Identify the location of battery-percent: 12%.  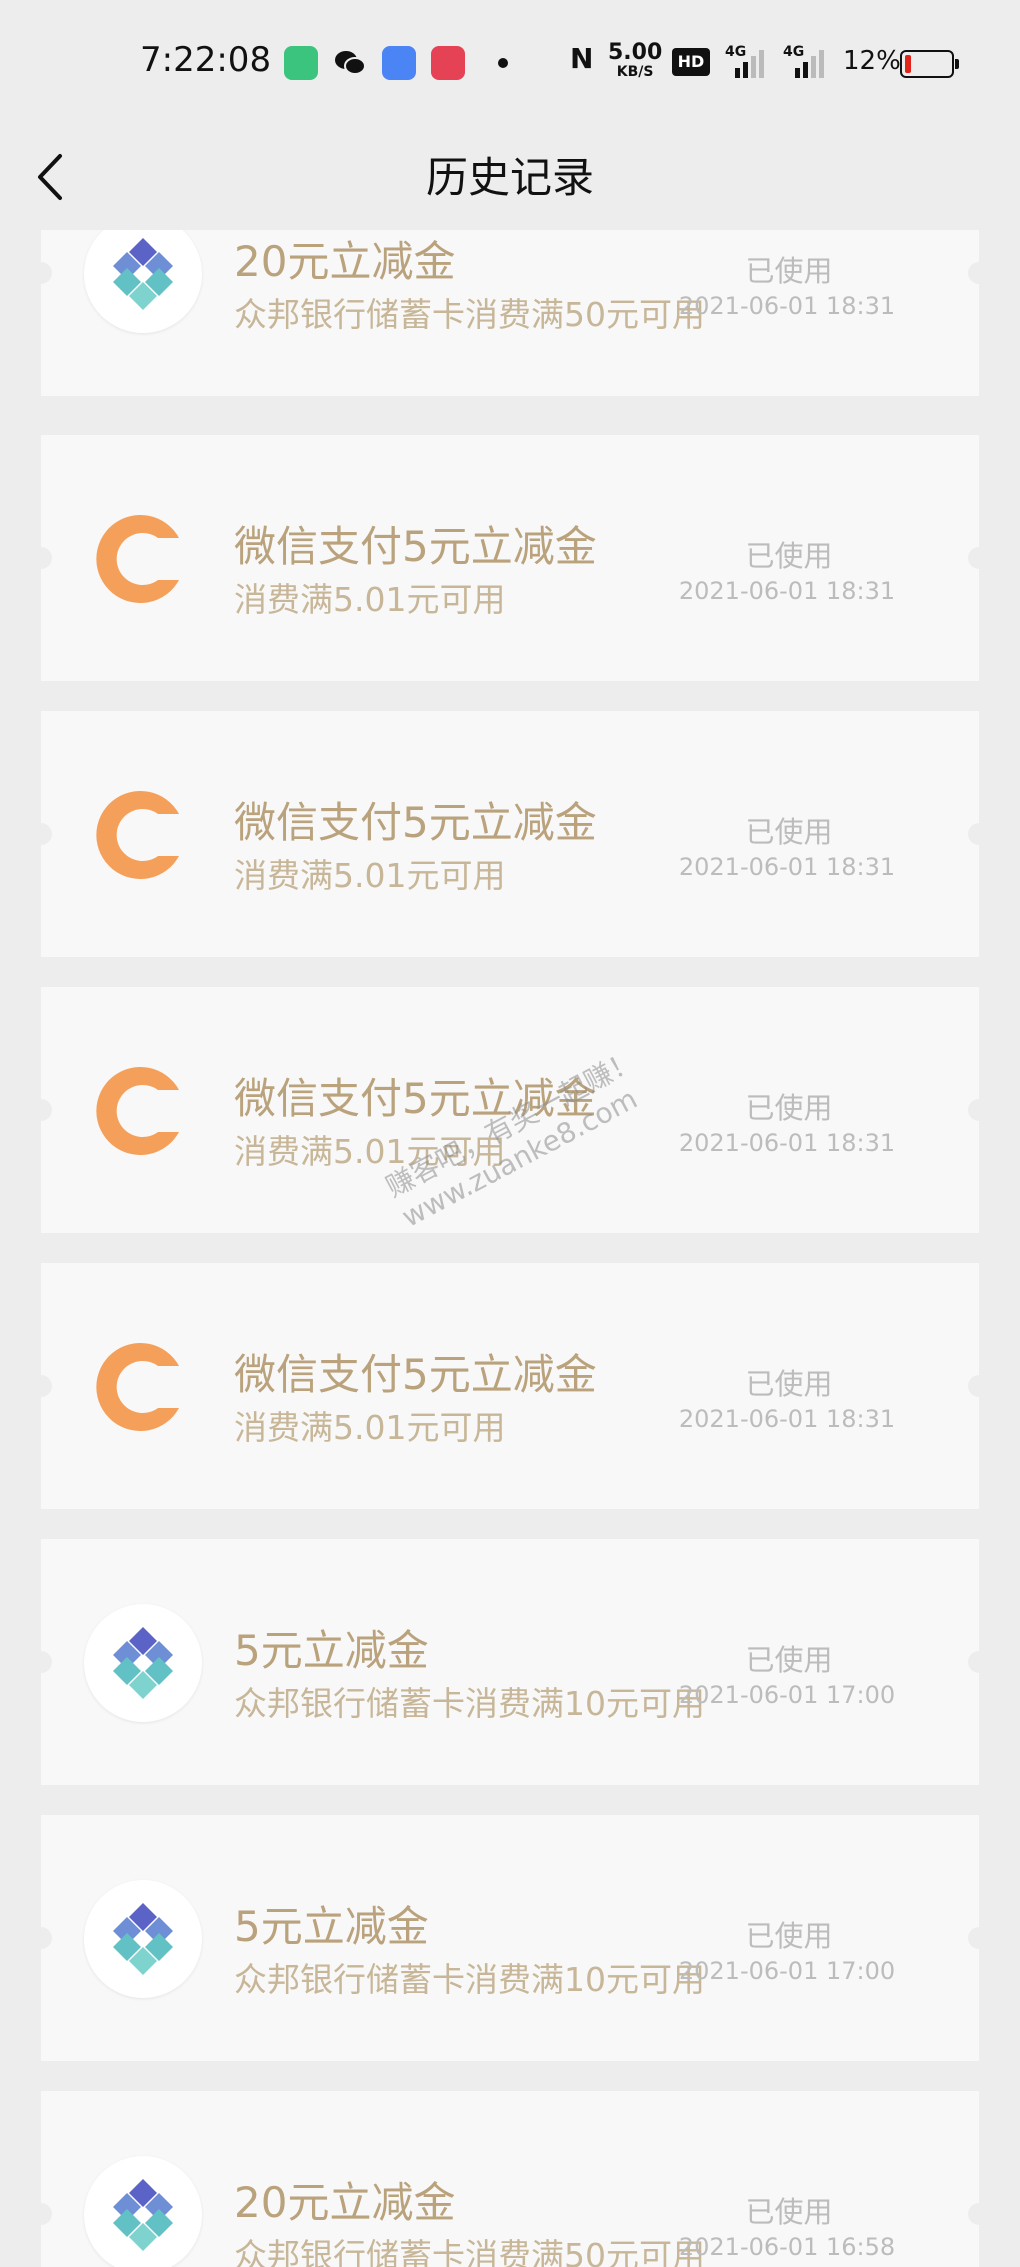
(872, 61).